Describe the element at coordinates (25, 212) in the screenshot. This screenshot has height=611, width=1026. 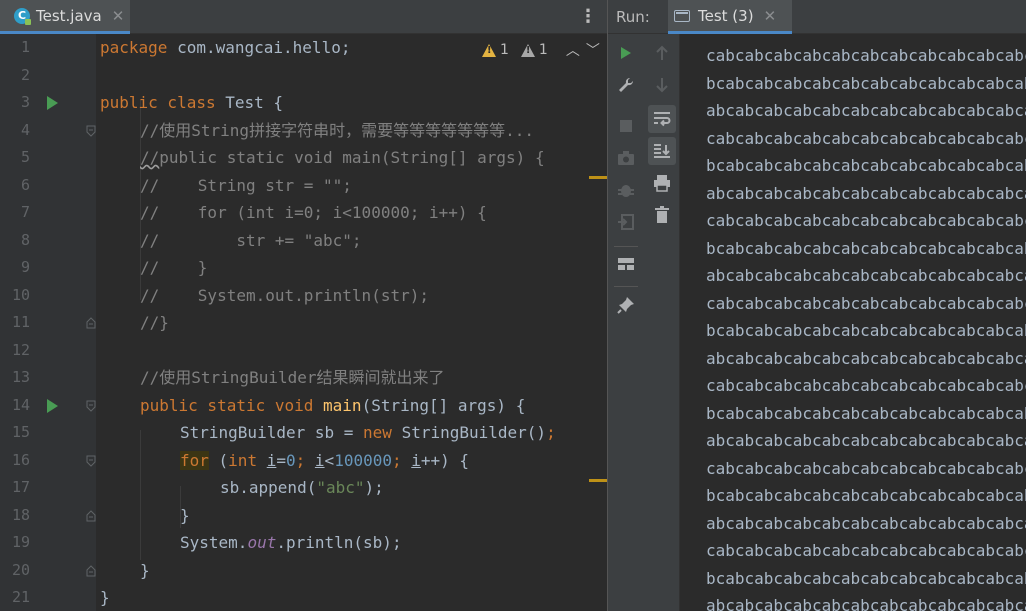
I see `line-number: 7` at that location.